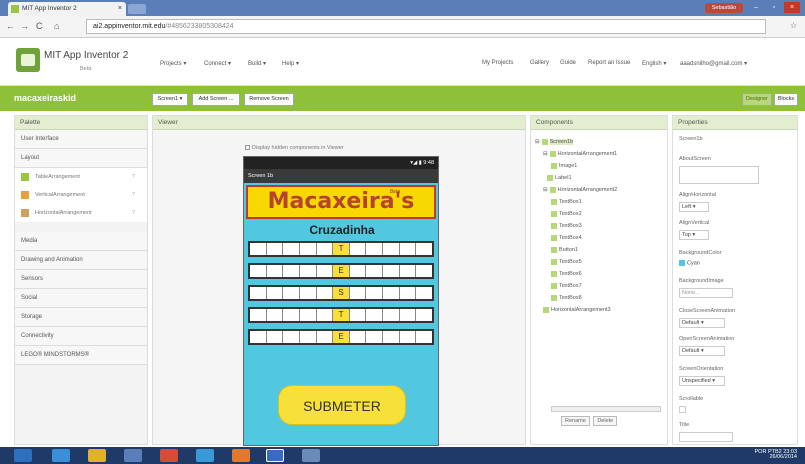  Describe the element at coordinates (81, 279) in the screenshot. I see `palette-category-sensors: Sensors` at that location.